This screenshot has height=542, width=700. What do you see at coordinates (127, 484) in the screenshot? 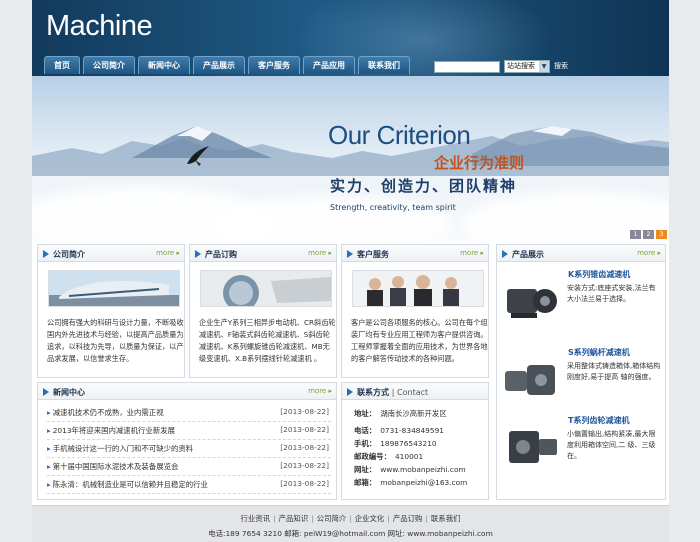
I see `news-item-title: 陈永清：机械制造业是可以信赖并且稳定的行业` at bounding box center [127, 484].